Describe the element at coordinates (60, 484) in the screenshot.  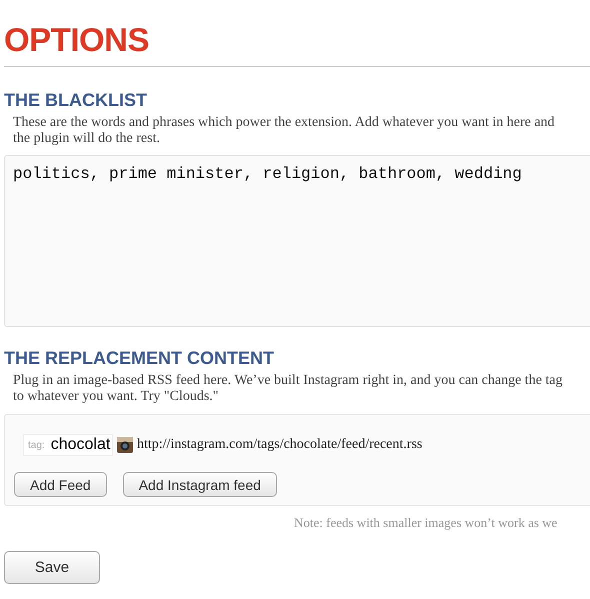
I see `add-feed-button: Add Feed` at that location.